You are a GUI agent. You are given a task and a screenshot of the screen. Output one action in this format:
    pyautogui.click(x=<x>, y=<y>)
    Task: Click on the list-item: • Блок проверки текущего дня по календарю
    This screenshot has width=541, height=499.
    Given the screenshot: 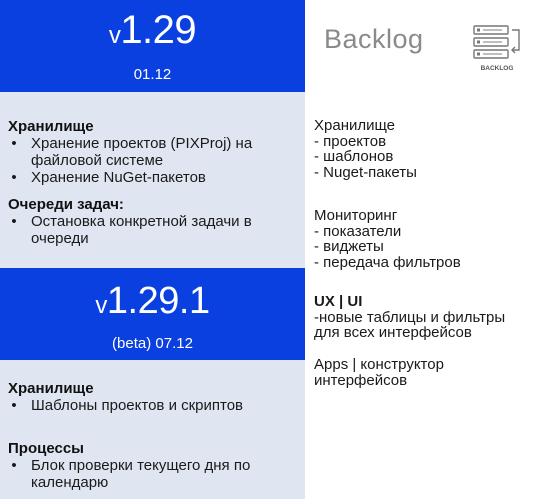 What is the action you would take?
    pyautogui.click(x=154, y=474)
    